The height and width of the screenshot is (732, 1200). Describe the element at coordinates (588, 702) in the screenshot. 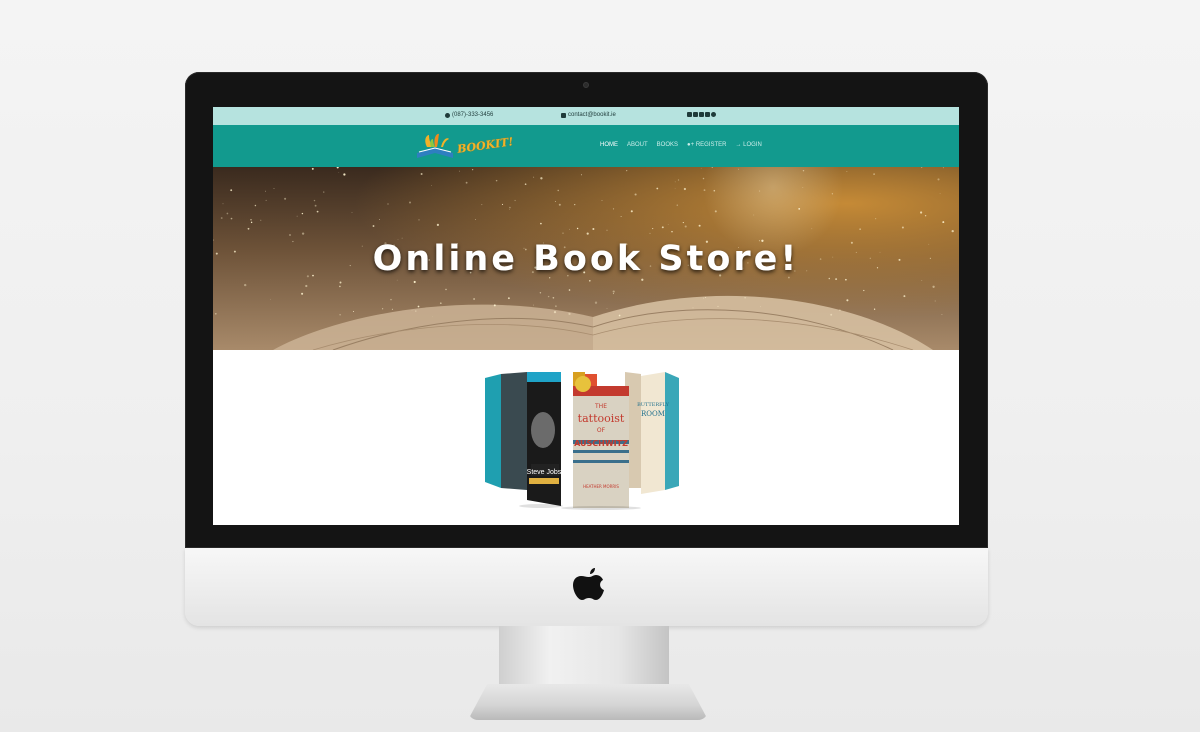

I see `imac-stand-foot` at that location.